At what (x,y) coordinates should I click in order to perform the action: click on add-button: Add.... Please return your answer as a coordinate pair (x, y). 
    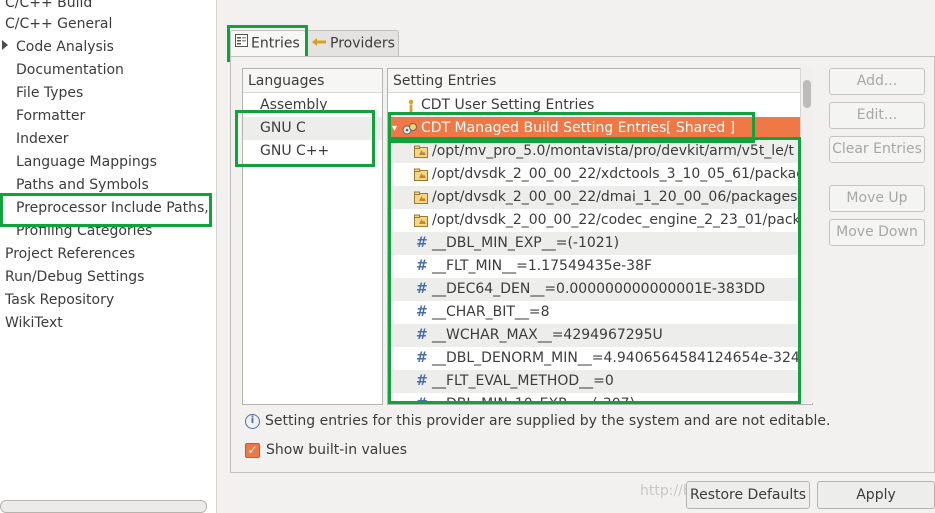
    Looking at the image, I should click on (877, 81).